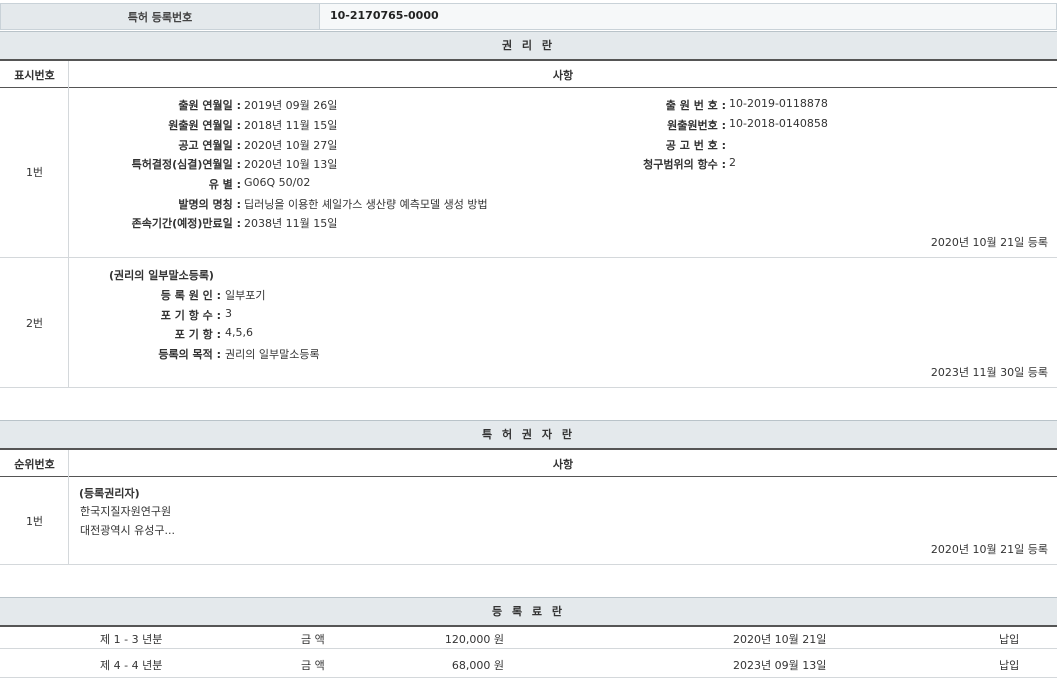 This screenshot has width=1057, height=682. I want to click on rights-row-1-date: 2020년 10월 21일 등록, so click(874, 242).